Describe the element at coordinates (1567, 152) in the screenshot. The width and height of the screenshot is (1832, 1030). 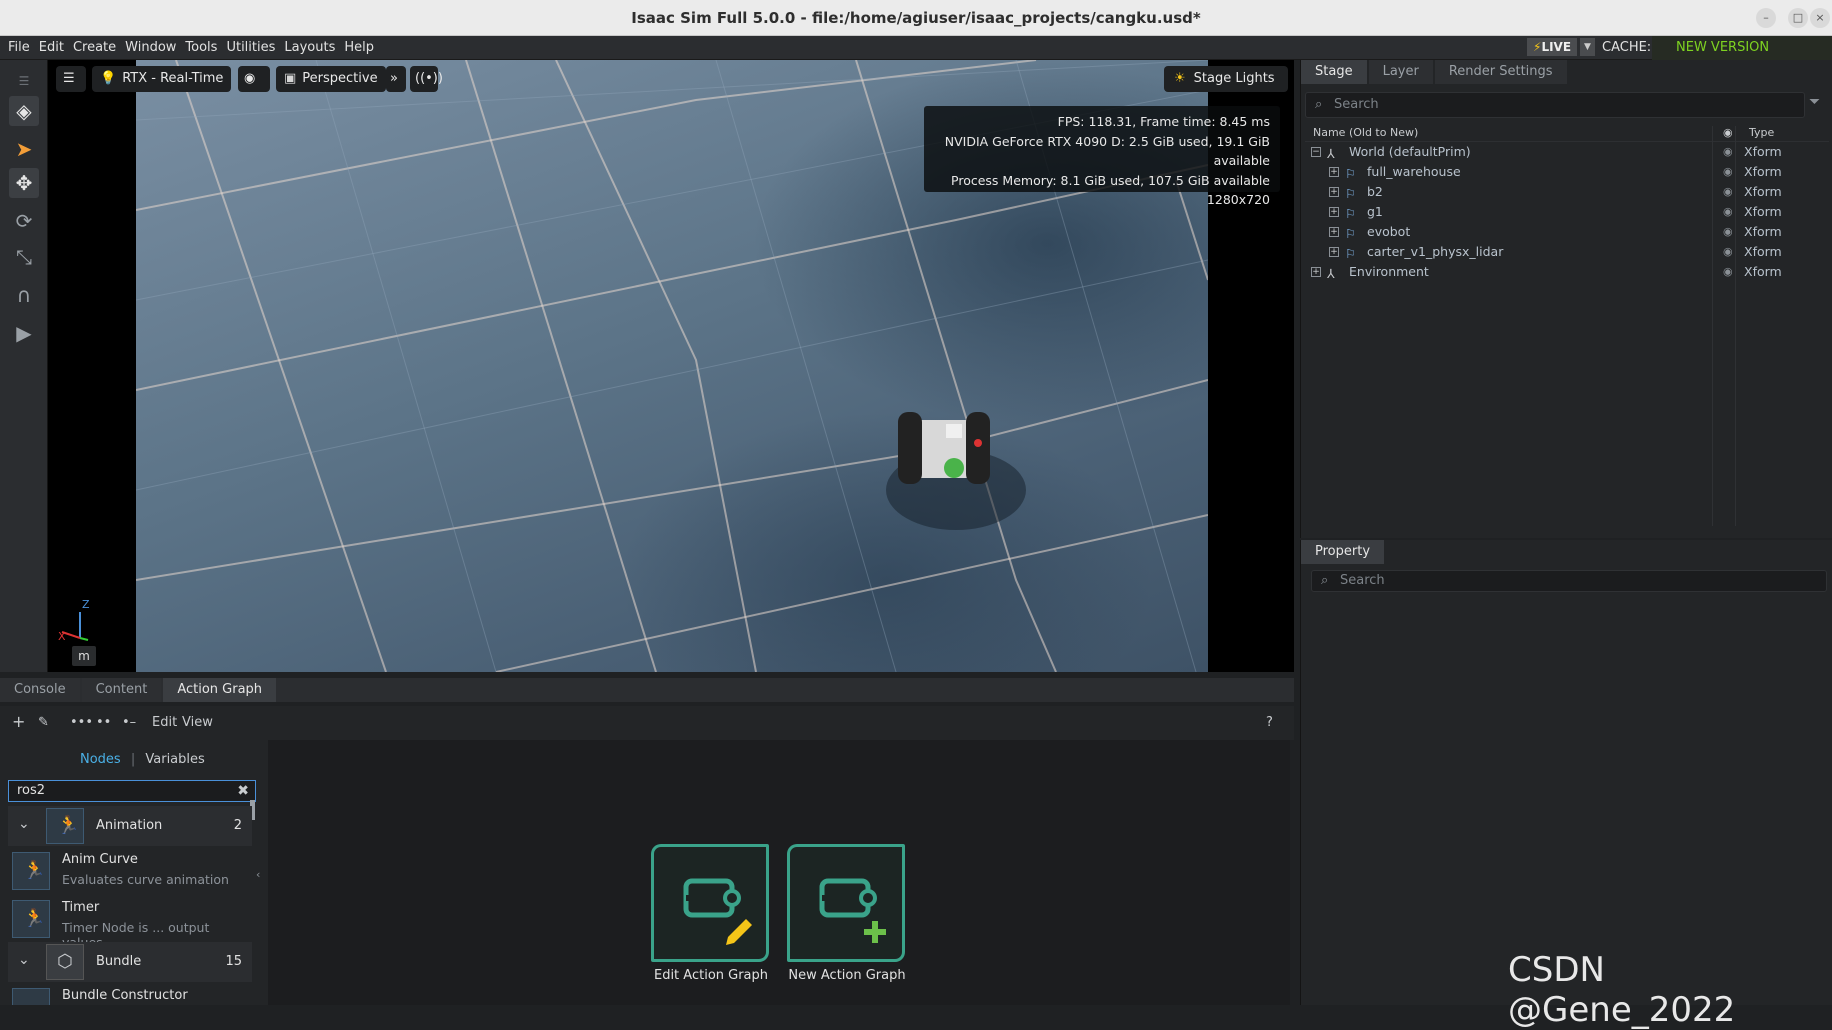
I see `tree-row-world: − ⅄ World (defaultPrim) ◉ Xform` at that location.